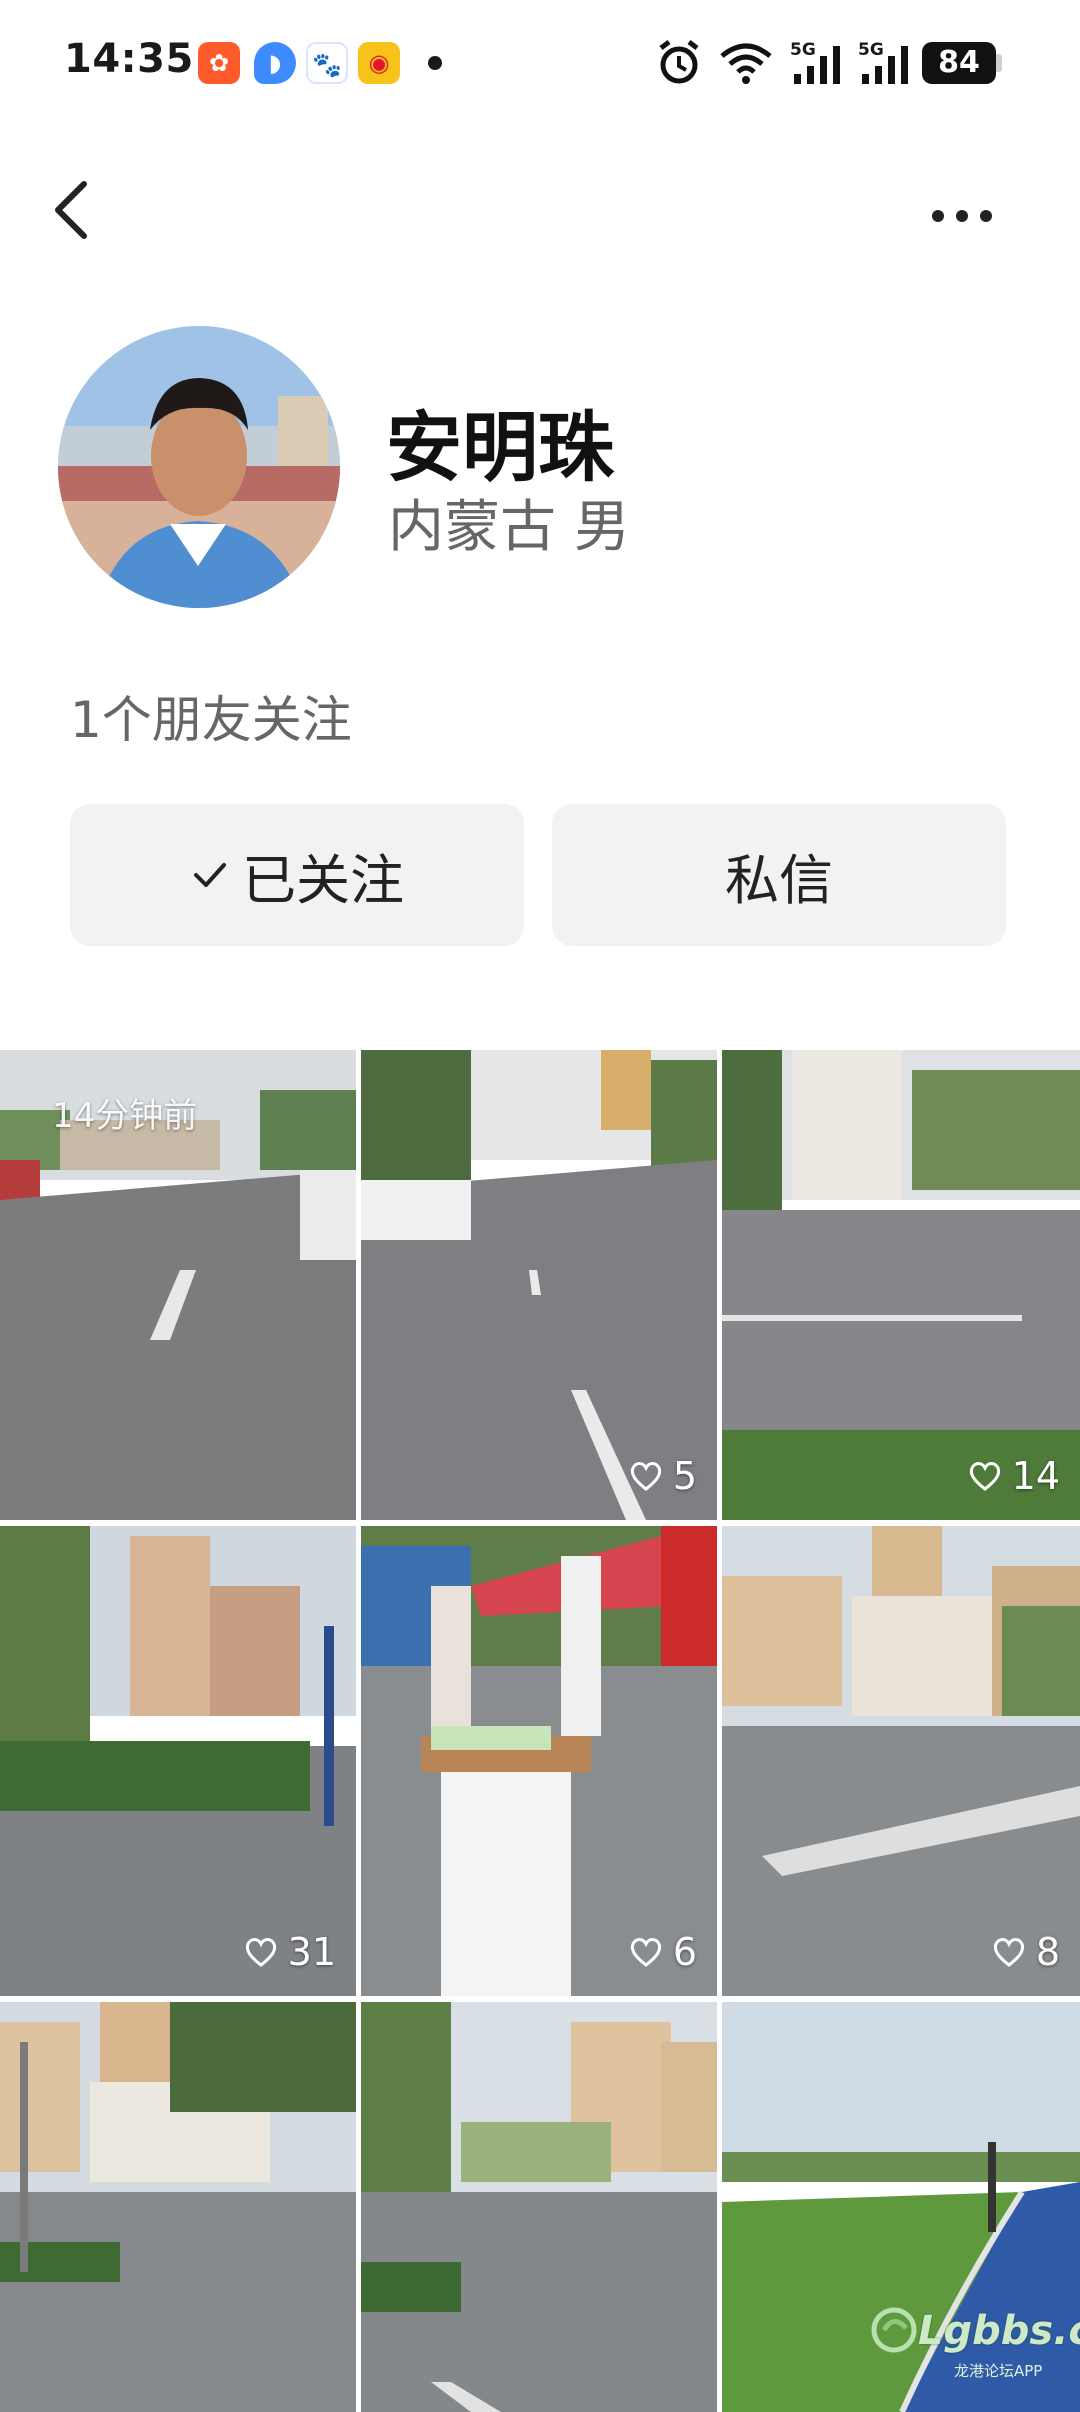 The image size is (1080, 2412). Describe the element at coordinates (125, 1116) in the screenshot. I see `post-time-badge: 14分钟前` at that location.